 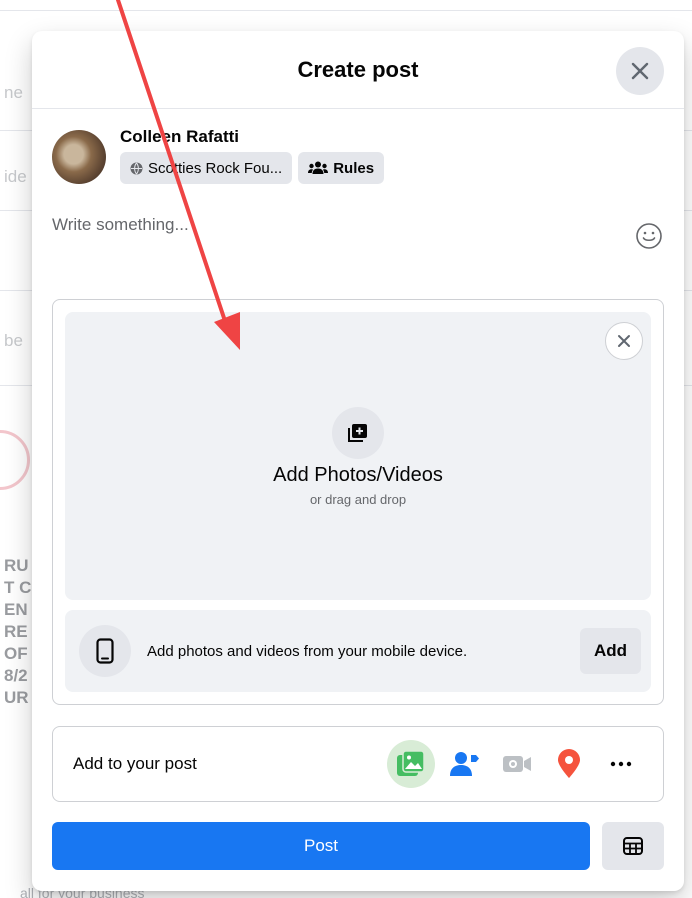 What do you see at coordinates (16, 631) in the screenshot?
I see `background-text: RE` at bounding box center [16, 631].